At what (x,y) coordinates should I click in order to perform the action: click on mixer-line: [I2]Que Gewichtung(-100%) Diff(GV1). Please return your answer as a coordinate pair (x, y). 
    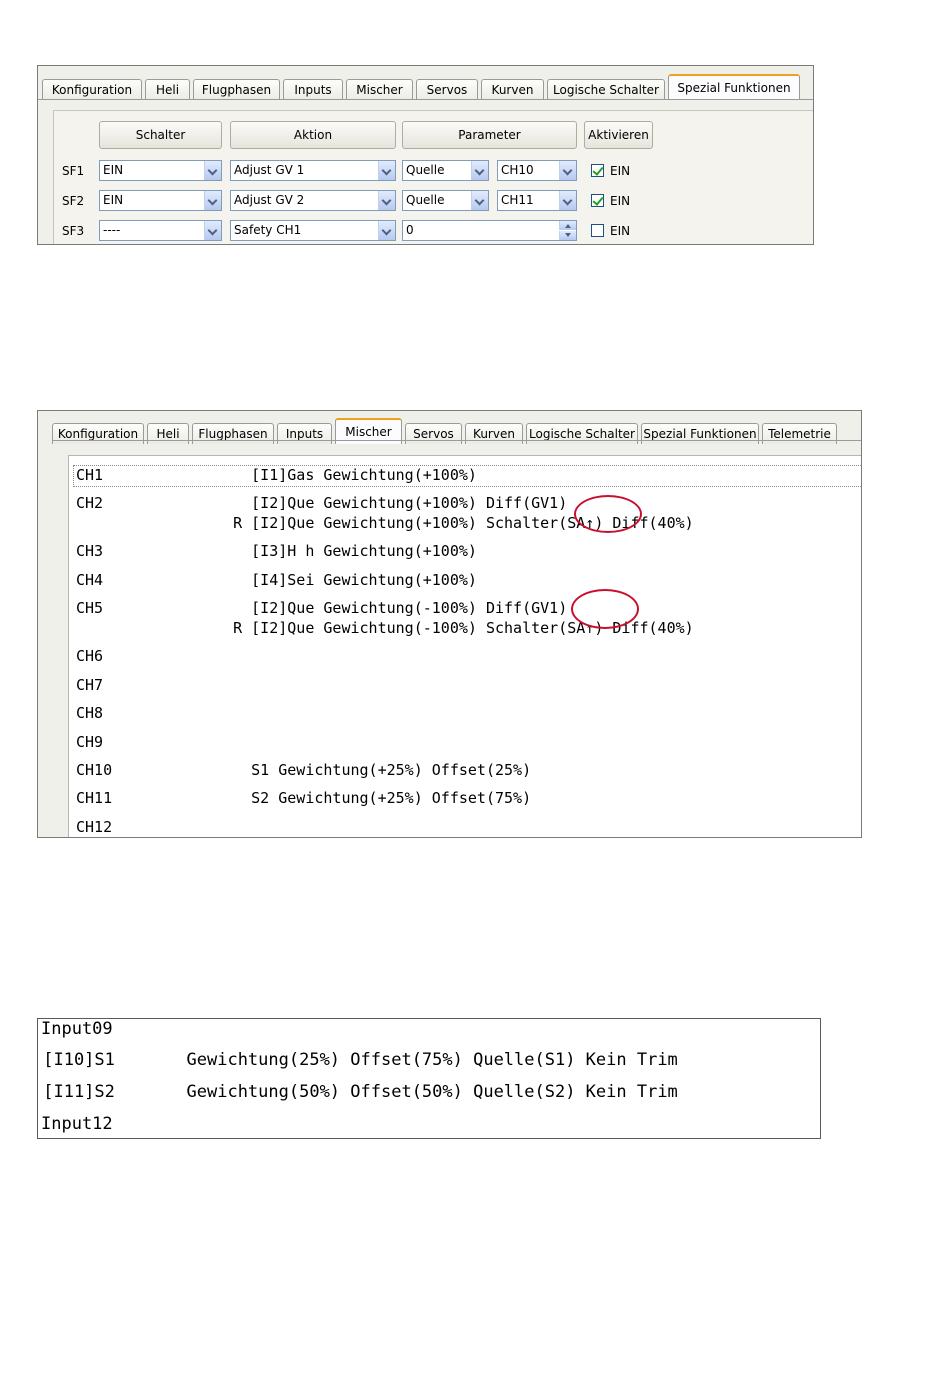
    Looking at the image, I should click on (386, 608).